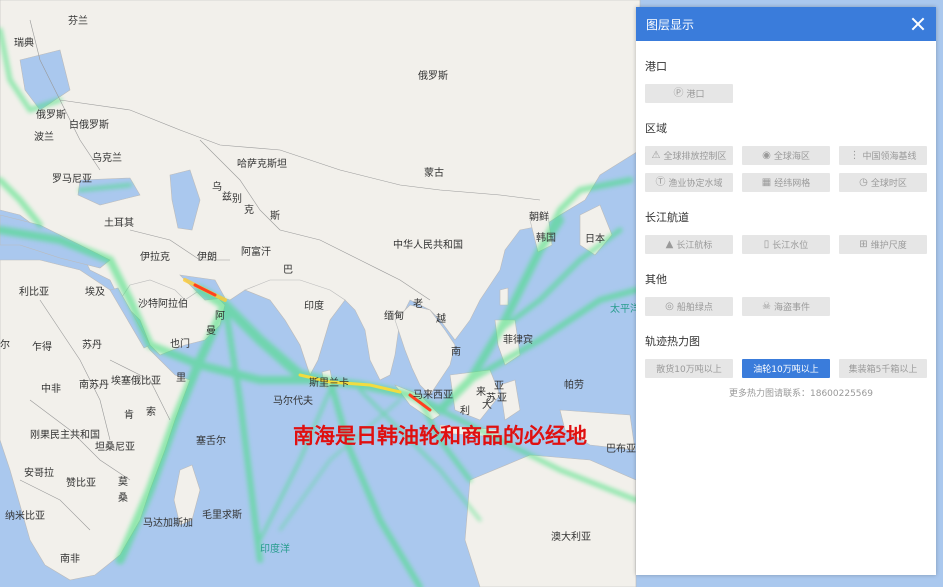 The image size is (943, 587). Describe the element at coordinates (801, 394) in the screenshot. I see `contact-info: 更多热力图请联系：18600225569` at that location.